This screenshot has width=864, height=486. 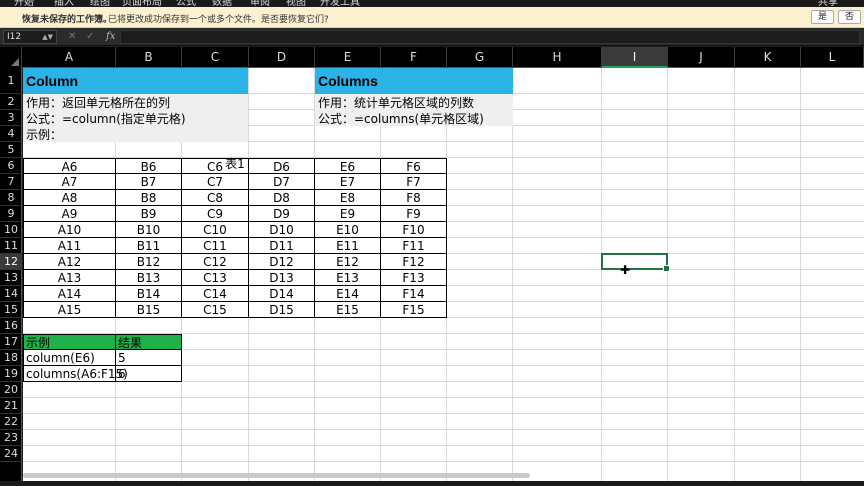 What do you see at coordinates (401, 119) in the screenshot?
I see `columns-formula-cell: 公式：=columns(单元格区域)` at bounding box center [401, 119].